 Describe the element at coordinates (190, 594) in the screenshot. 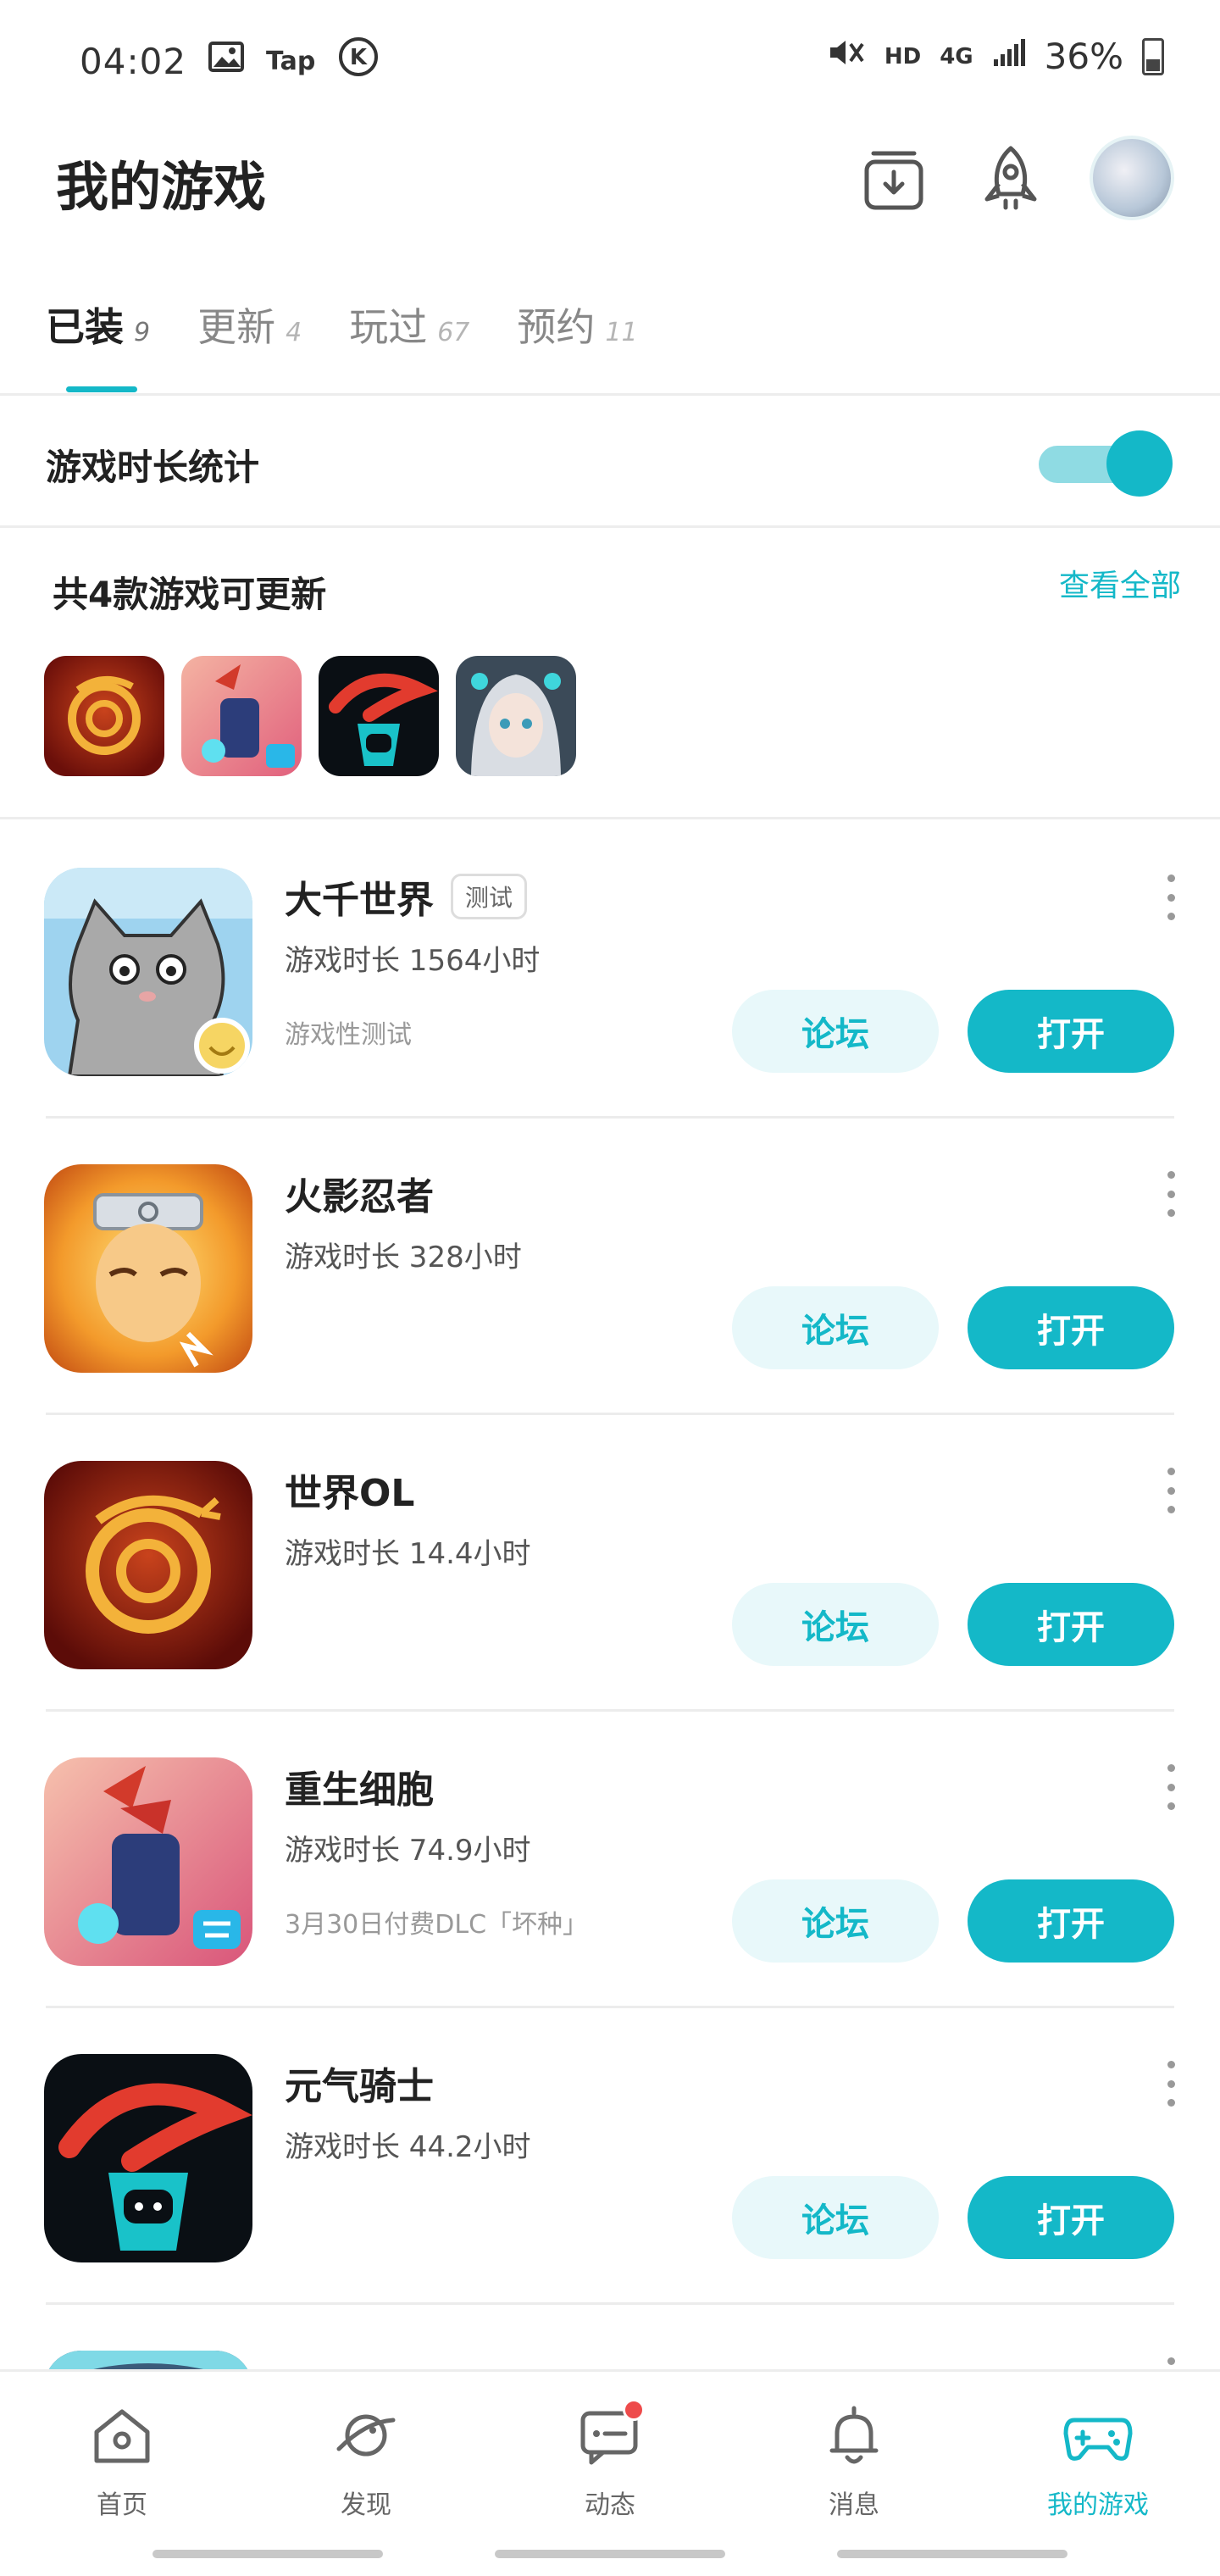

I see `updates-title: 共4款游戏可更新` at that location.